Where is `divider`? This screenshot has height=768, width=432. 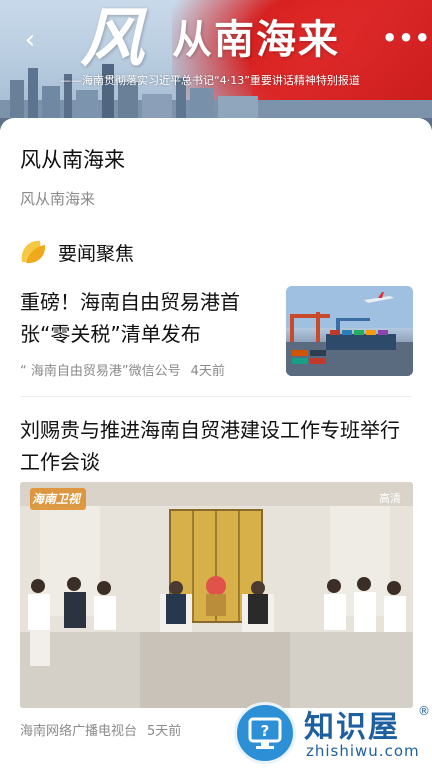 divider is located at coordinates (216, 396).